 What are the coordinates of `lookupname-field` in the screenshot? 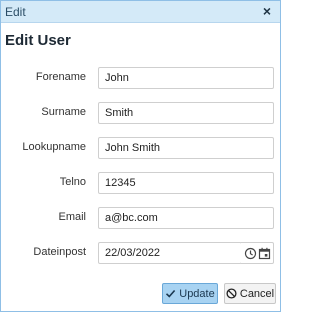 It's located at (186, 148).